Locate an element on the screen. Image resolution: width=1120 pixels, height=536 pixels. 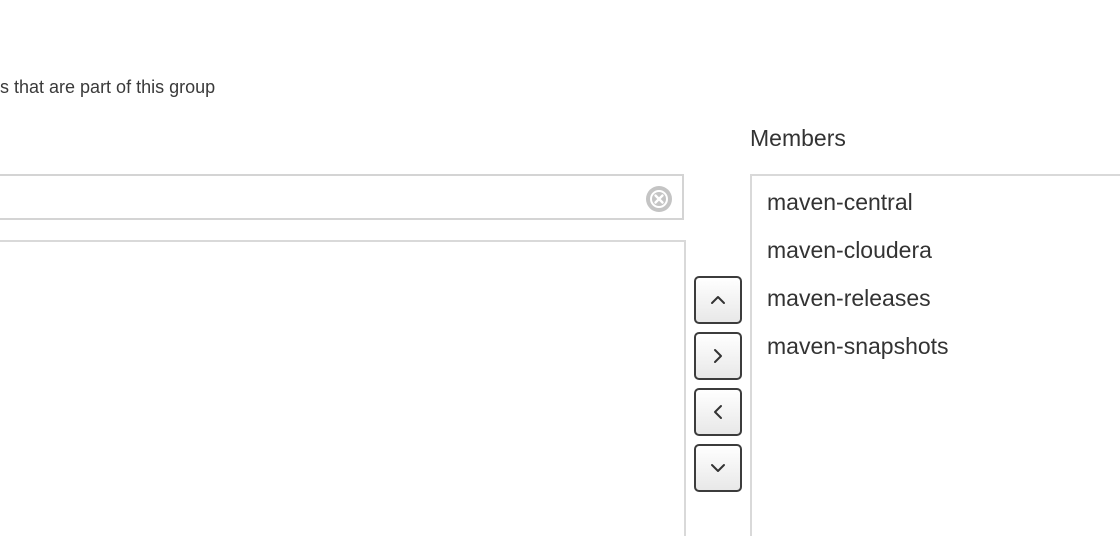
add-member-button is located at coordinates (718, 356).